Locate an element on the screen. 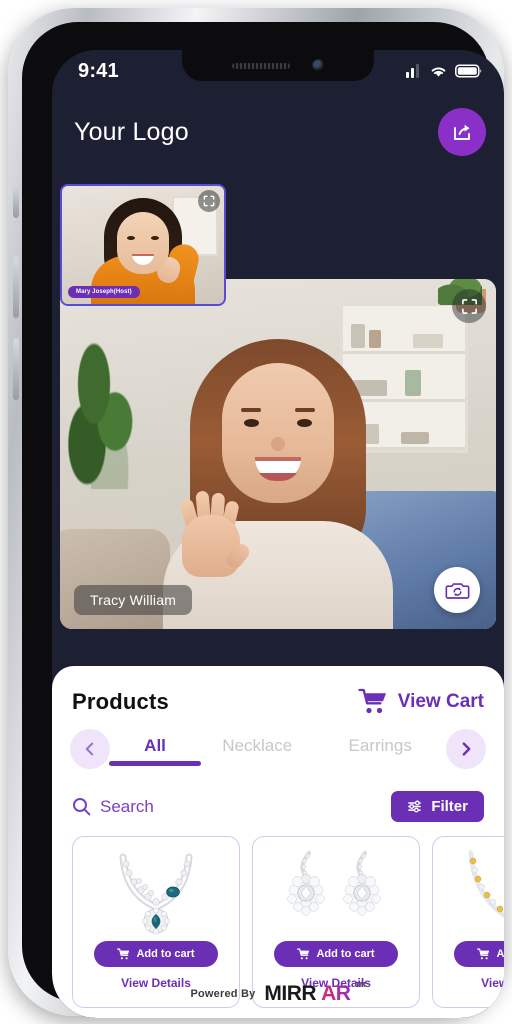 The width and height of the screenshot is (512, 1024). brand-name-second: AR is located at coordinates (335, 994).